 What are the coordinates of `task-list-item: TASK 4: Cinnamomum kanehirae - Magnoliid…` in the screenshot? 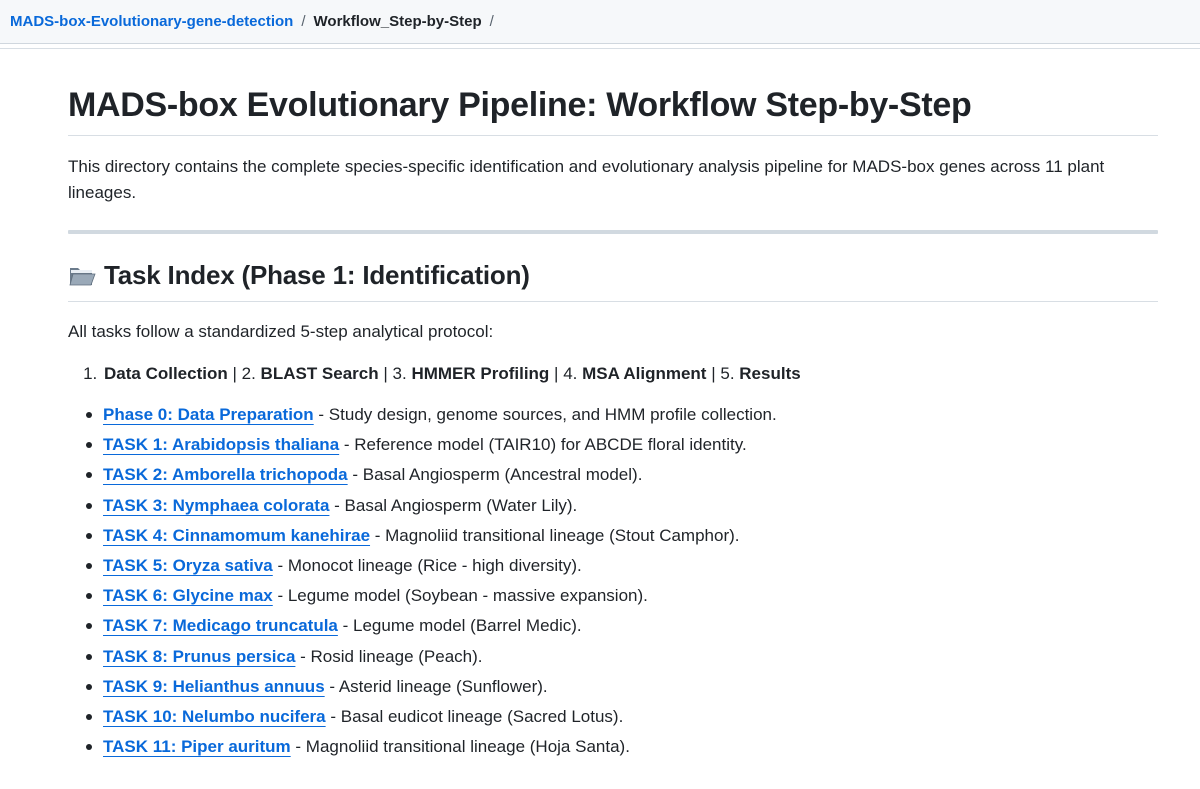 It's located at (622, 536).